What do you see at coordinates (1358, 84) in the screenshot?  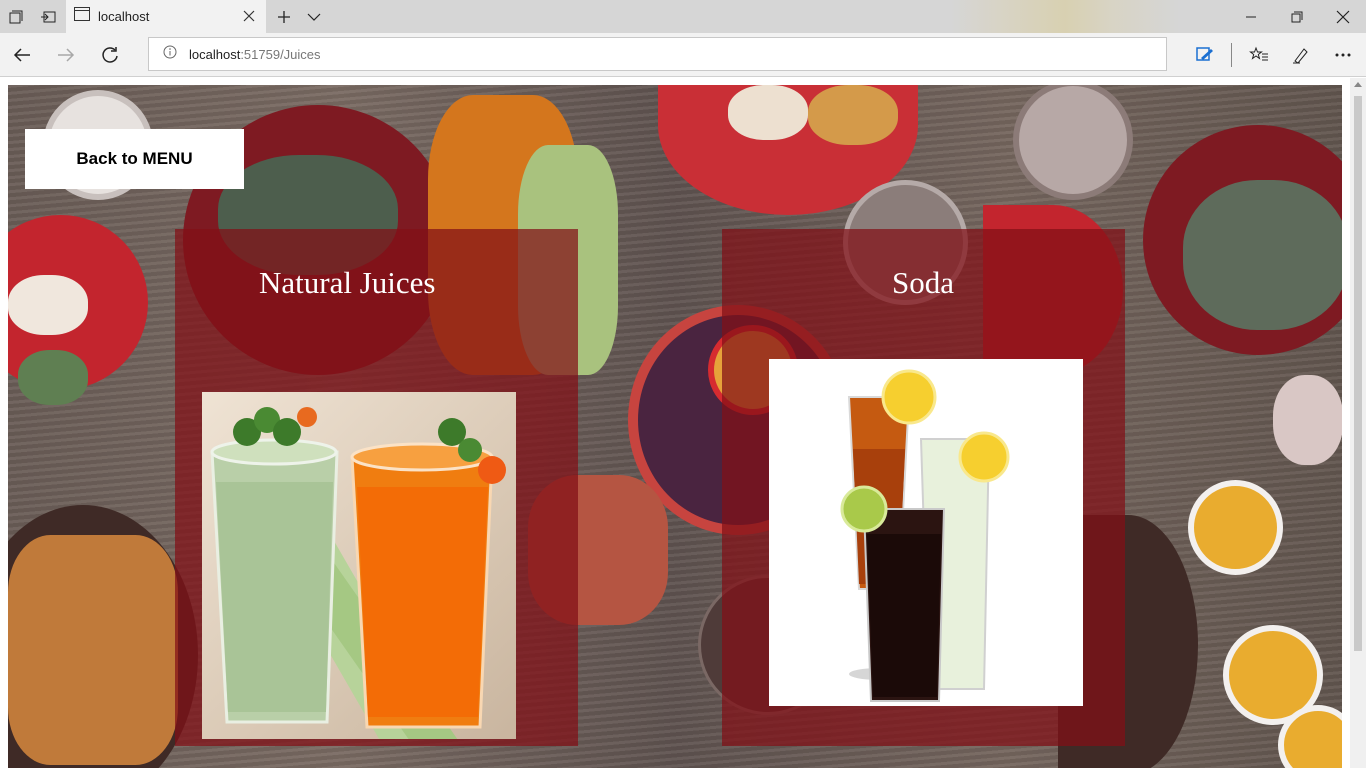 I see `scroll-up-icon` at bounding box center [1358, 84].